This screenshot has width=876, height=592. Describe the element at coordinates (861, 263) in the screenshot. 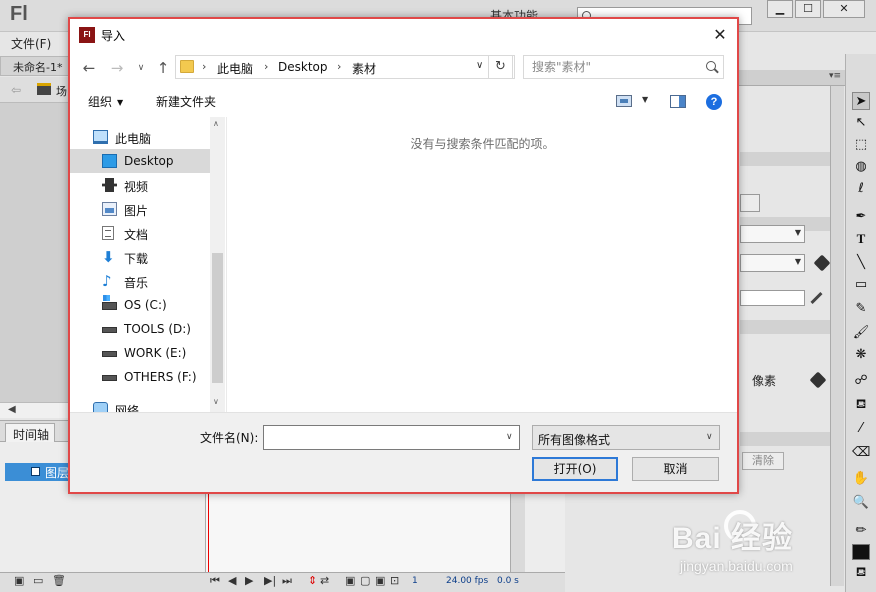

I see `line-tool-icon: ╲` at that location.